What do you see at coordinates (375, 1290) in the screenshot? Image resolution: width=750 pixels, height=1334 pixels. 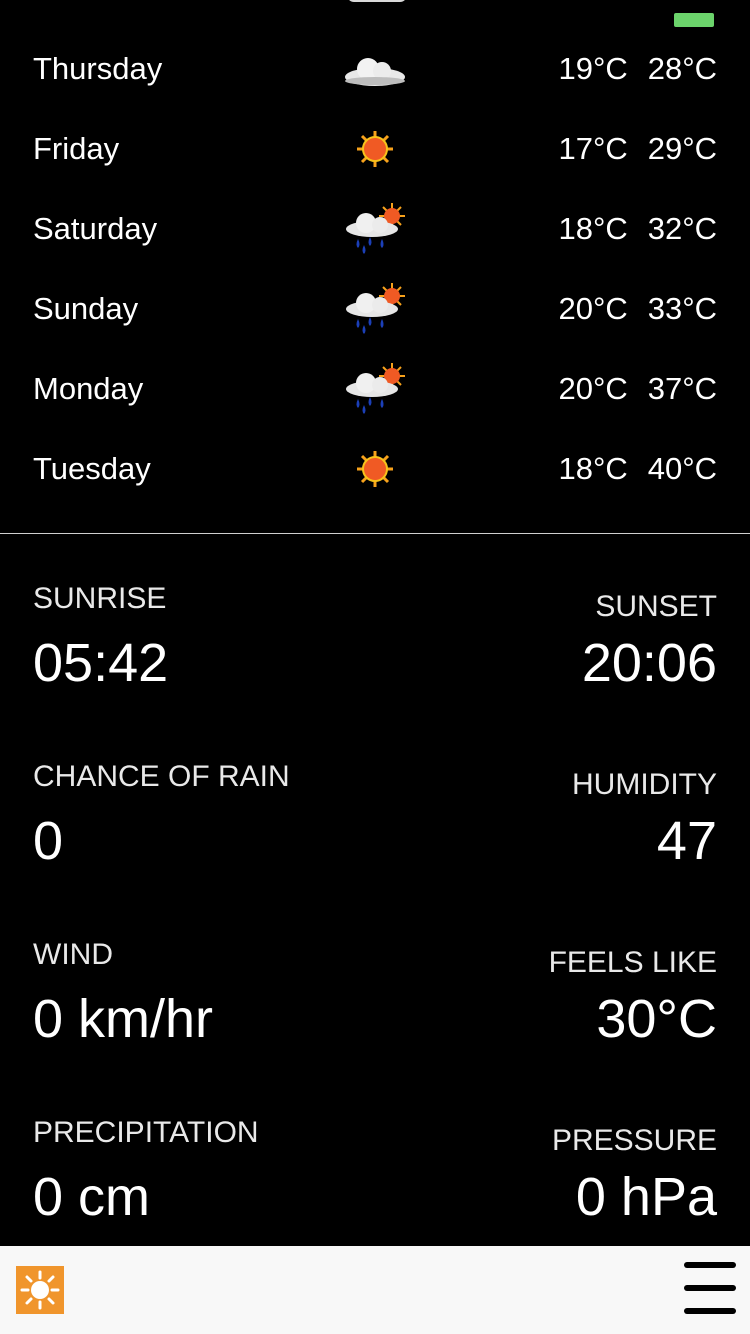 I see `bottom-bar` at bounding box center [375, 1290].